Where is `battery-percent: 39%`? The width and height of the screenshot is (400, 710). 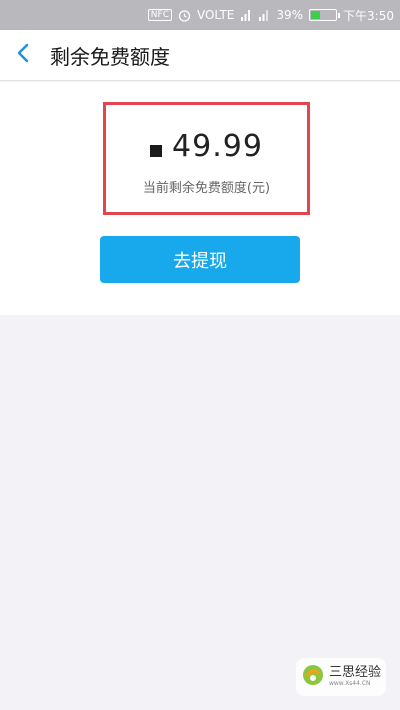
battery-percent: 39% is located at coordinates (290, 15).